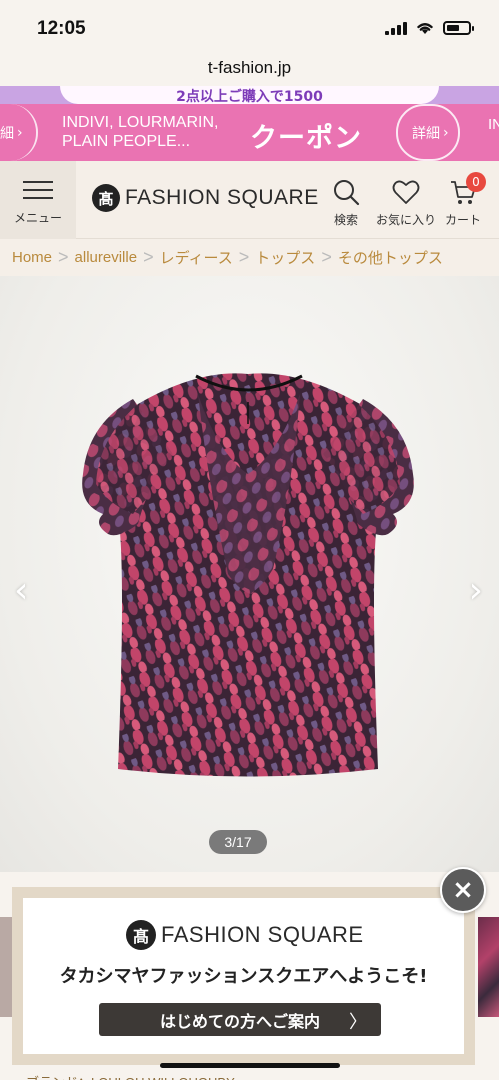 The image size is (499, 1080). I want to click on welcome-message: タカシマヤファッションスクエアへようこそ!, so click(243, 976).